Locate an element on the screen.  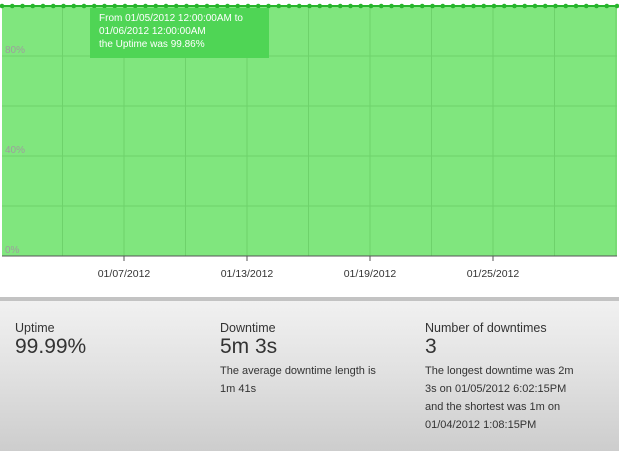
uptime-label: Uptime is located at coordinates (35, 328).